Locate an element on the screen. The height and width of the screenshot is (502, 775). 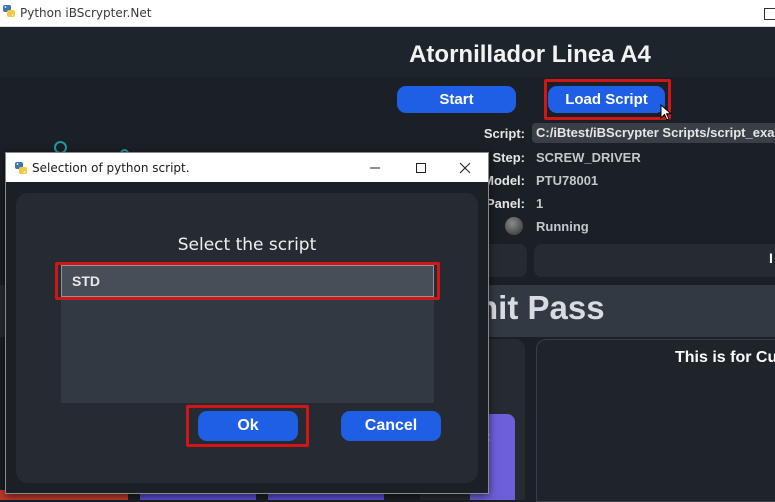
model-value: PTU78001 is located at coordinates (567, 180).